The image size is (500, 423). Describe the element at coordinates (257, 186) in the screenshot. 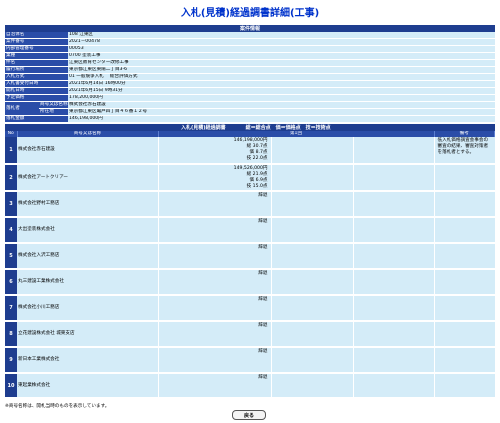

I see `bid-result-line: 技 15.0点` at that location.